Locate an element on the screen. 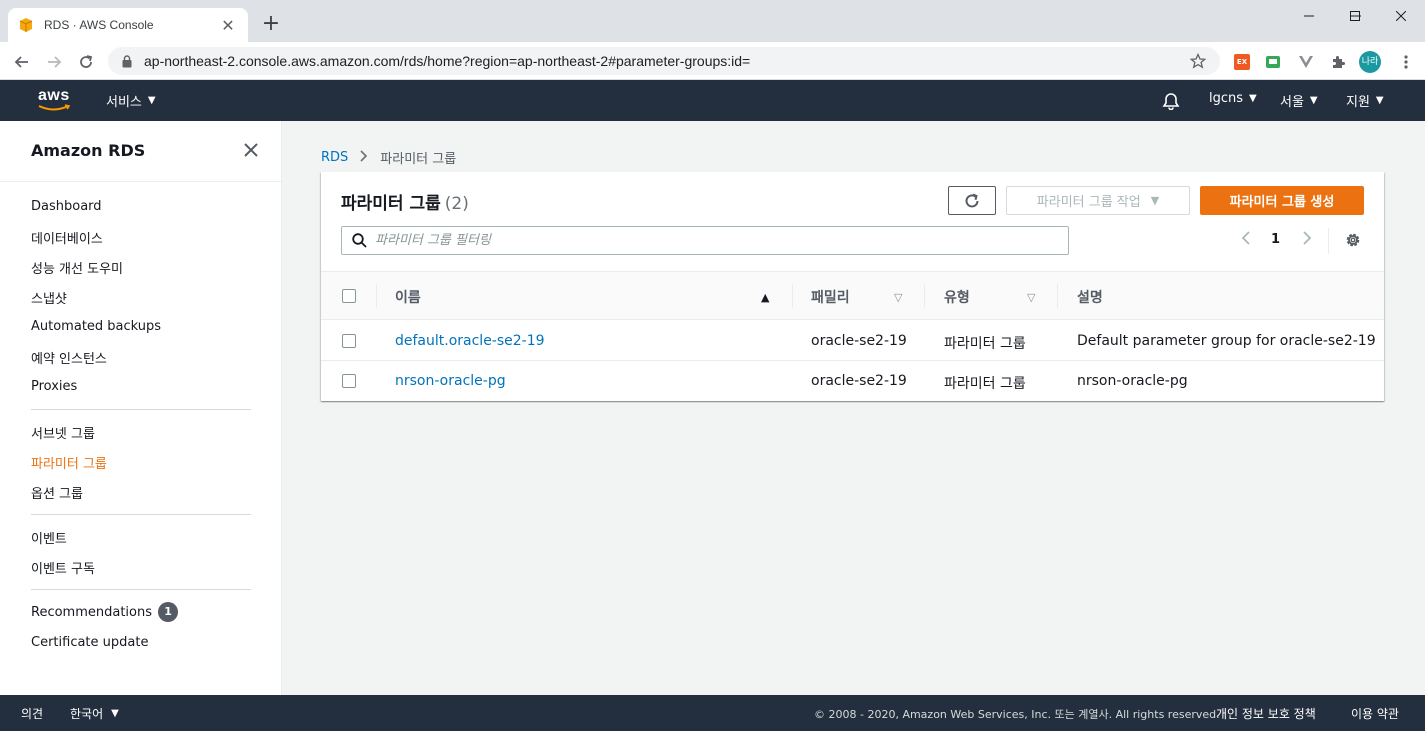  select-all-checkbox is located at coordinates (349, 296).